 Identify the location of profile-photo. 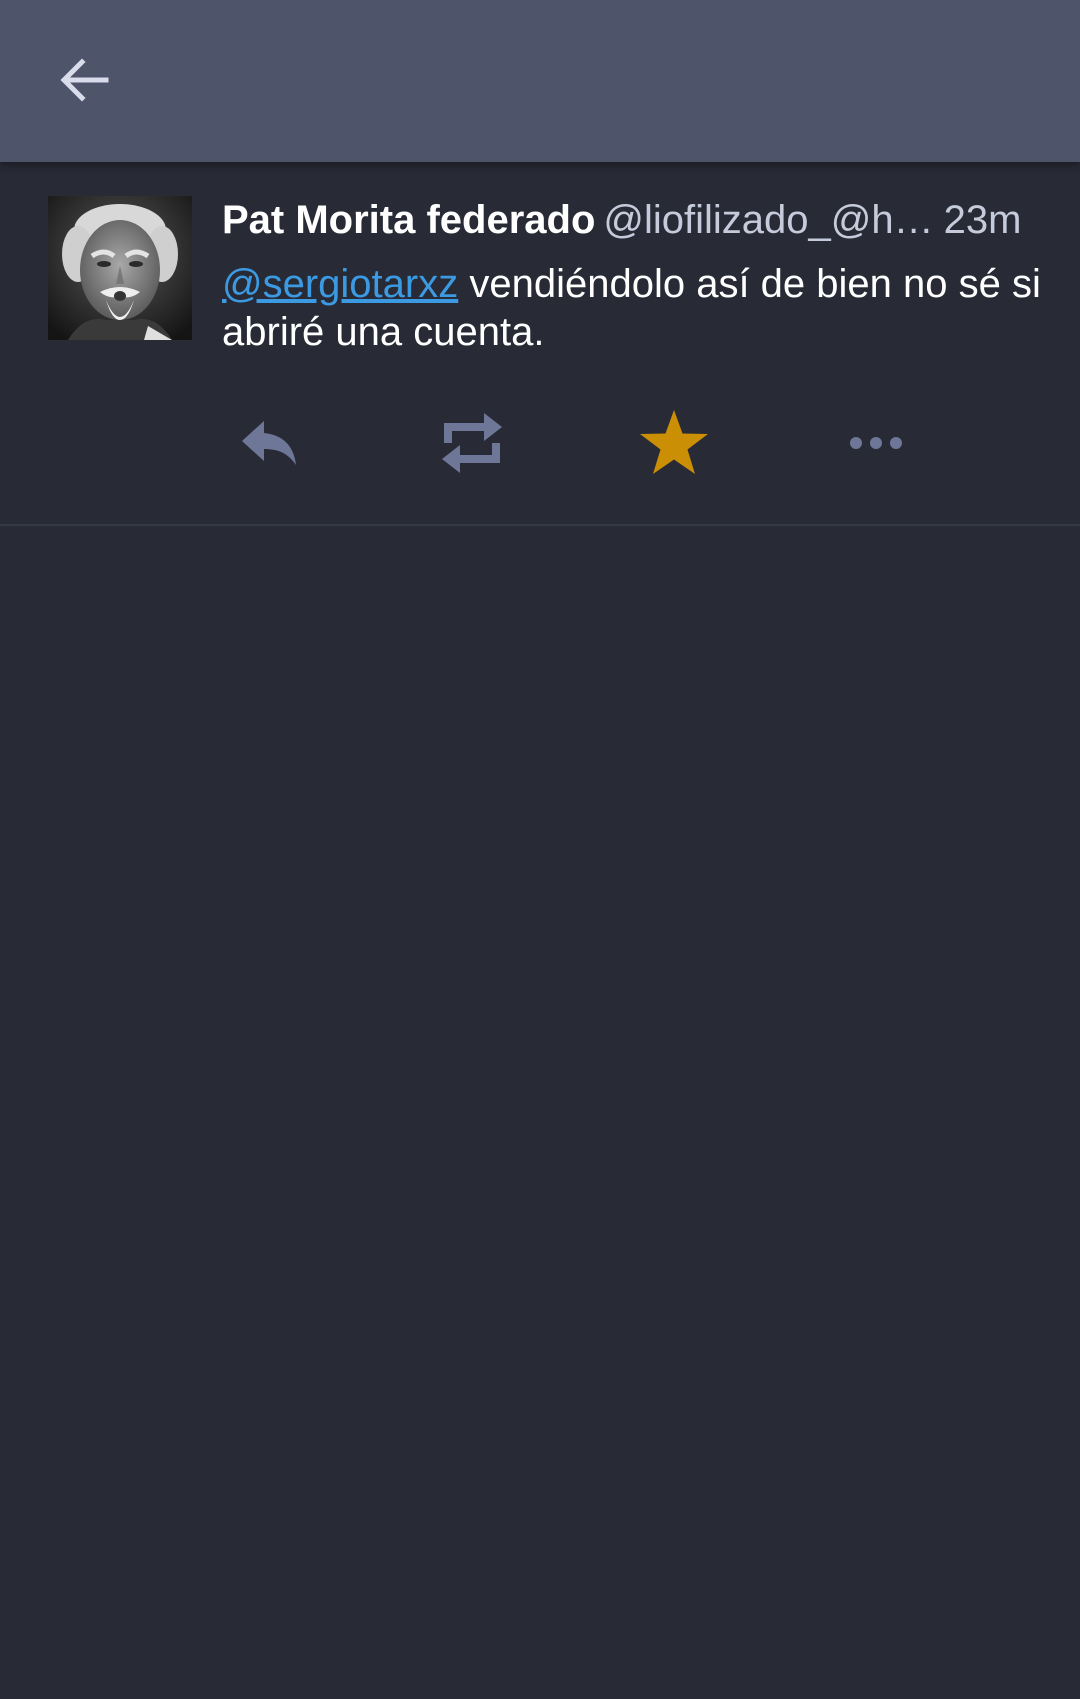
(120, 268).